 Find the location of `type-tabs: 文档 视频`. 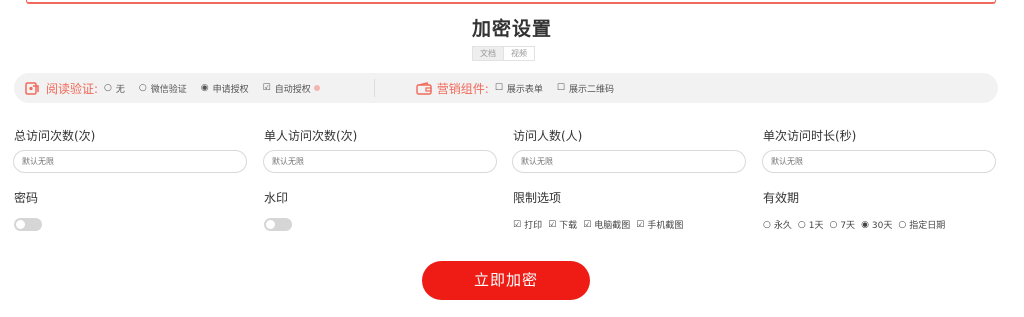

type-tabs: 文档 视频 is located at coordinates (503, 53).